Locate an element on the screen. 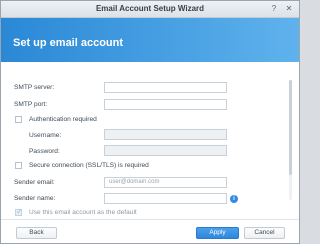  wizard-footer: Back Apply Cancel is located at coordinates (150, 231).